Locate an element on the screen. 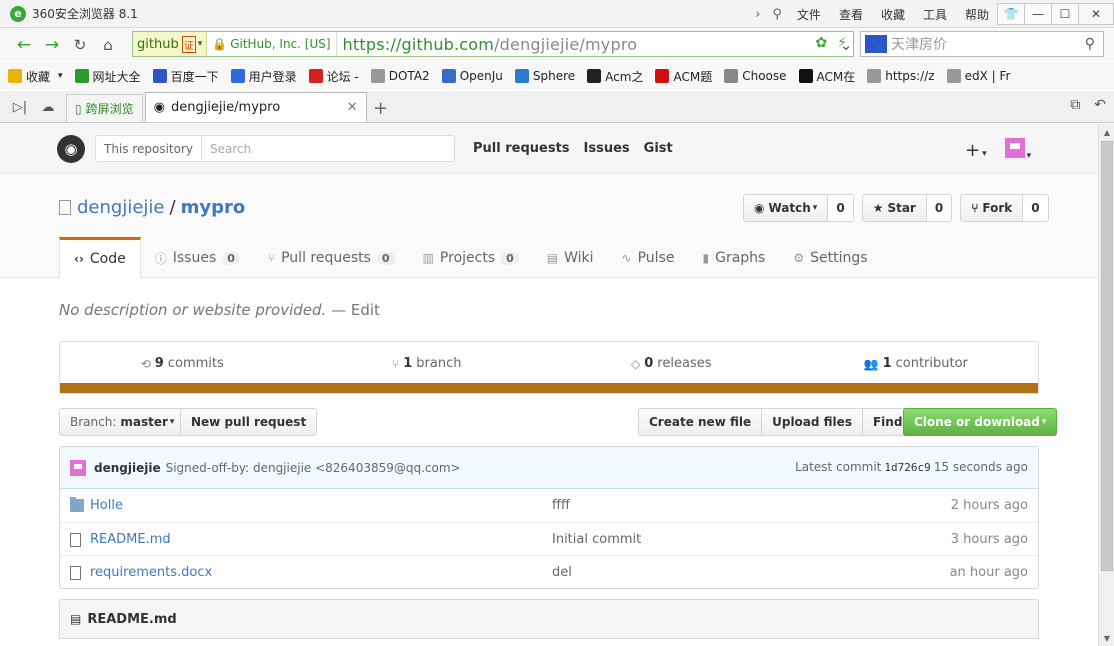 The height and width of the screenshot is (646, 1114). repo-title: dengjiejie / mypro is located at coordinates (152, 207).